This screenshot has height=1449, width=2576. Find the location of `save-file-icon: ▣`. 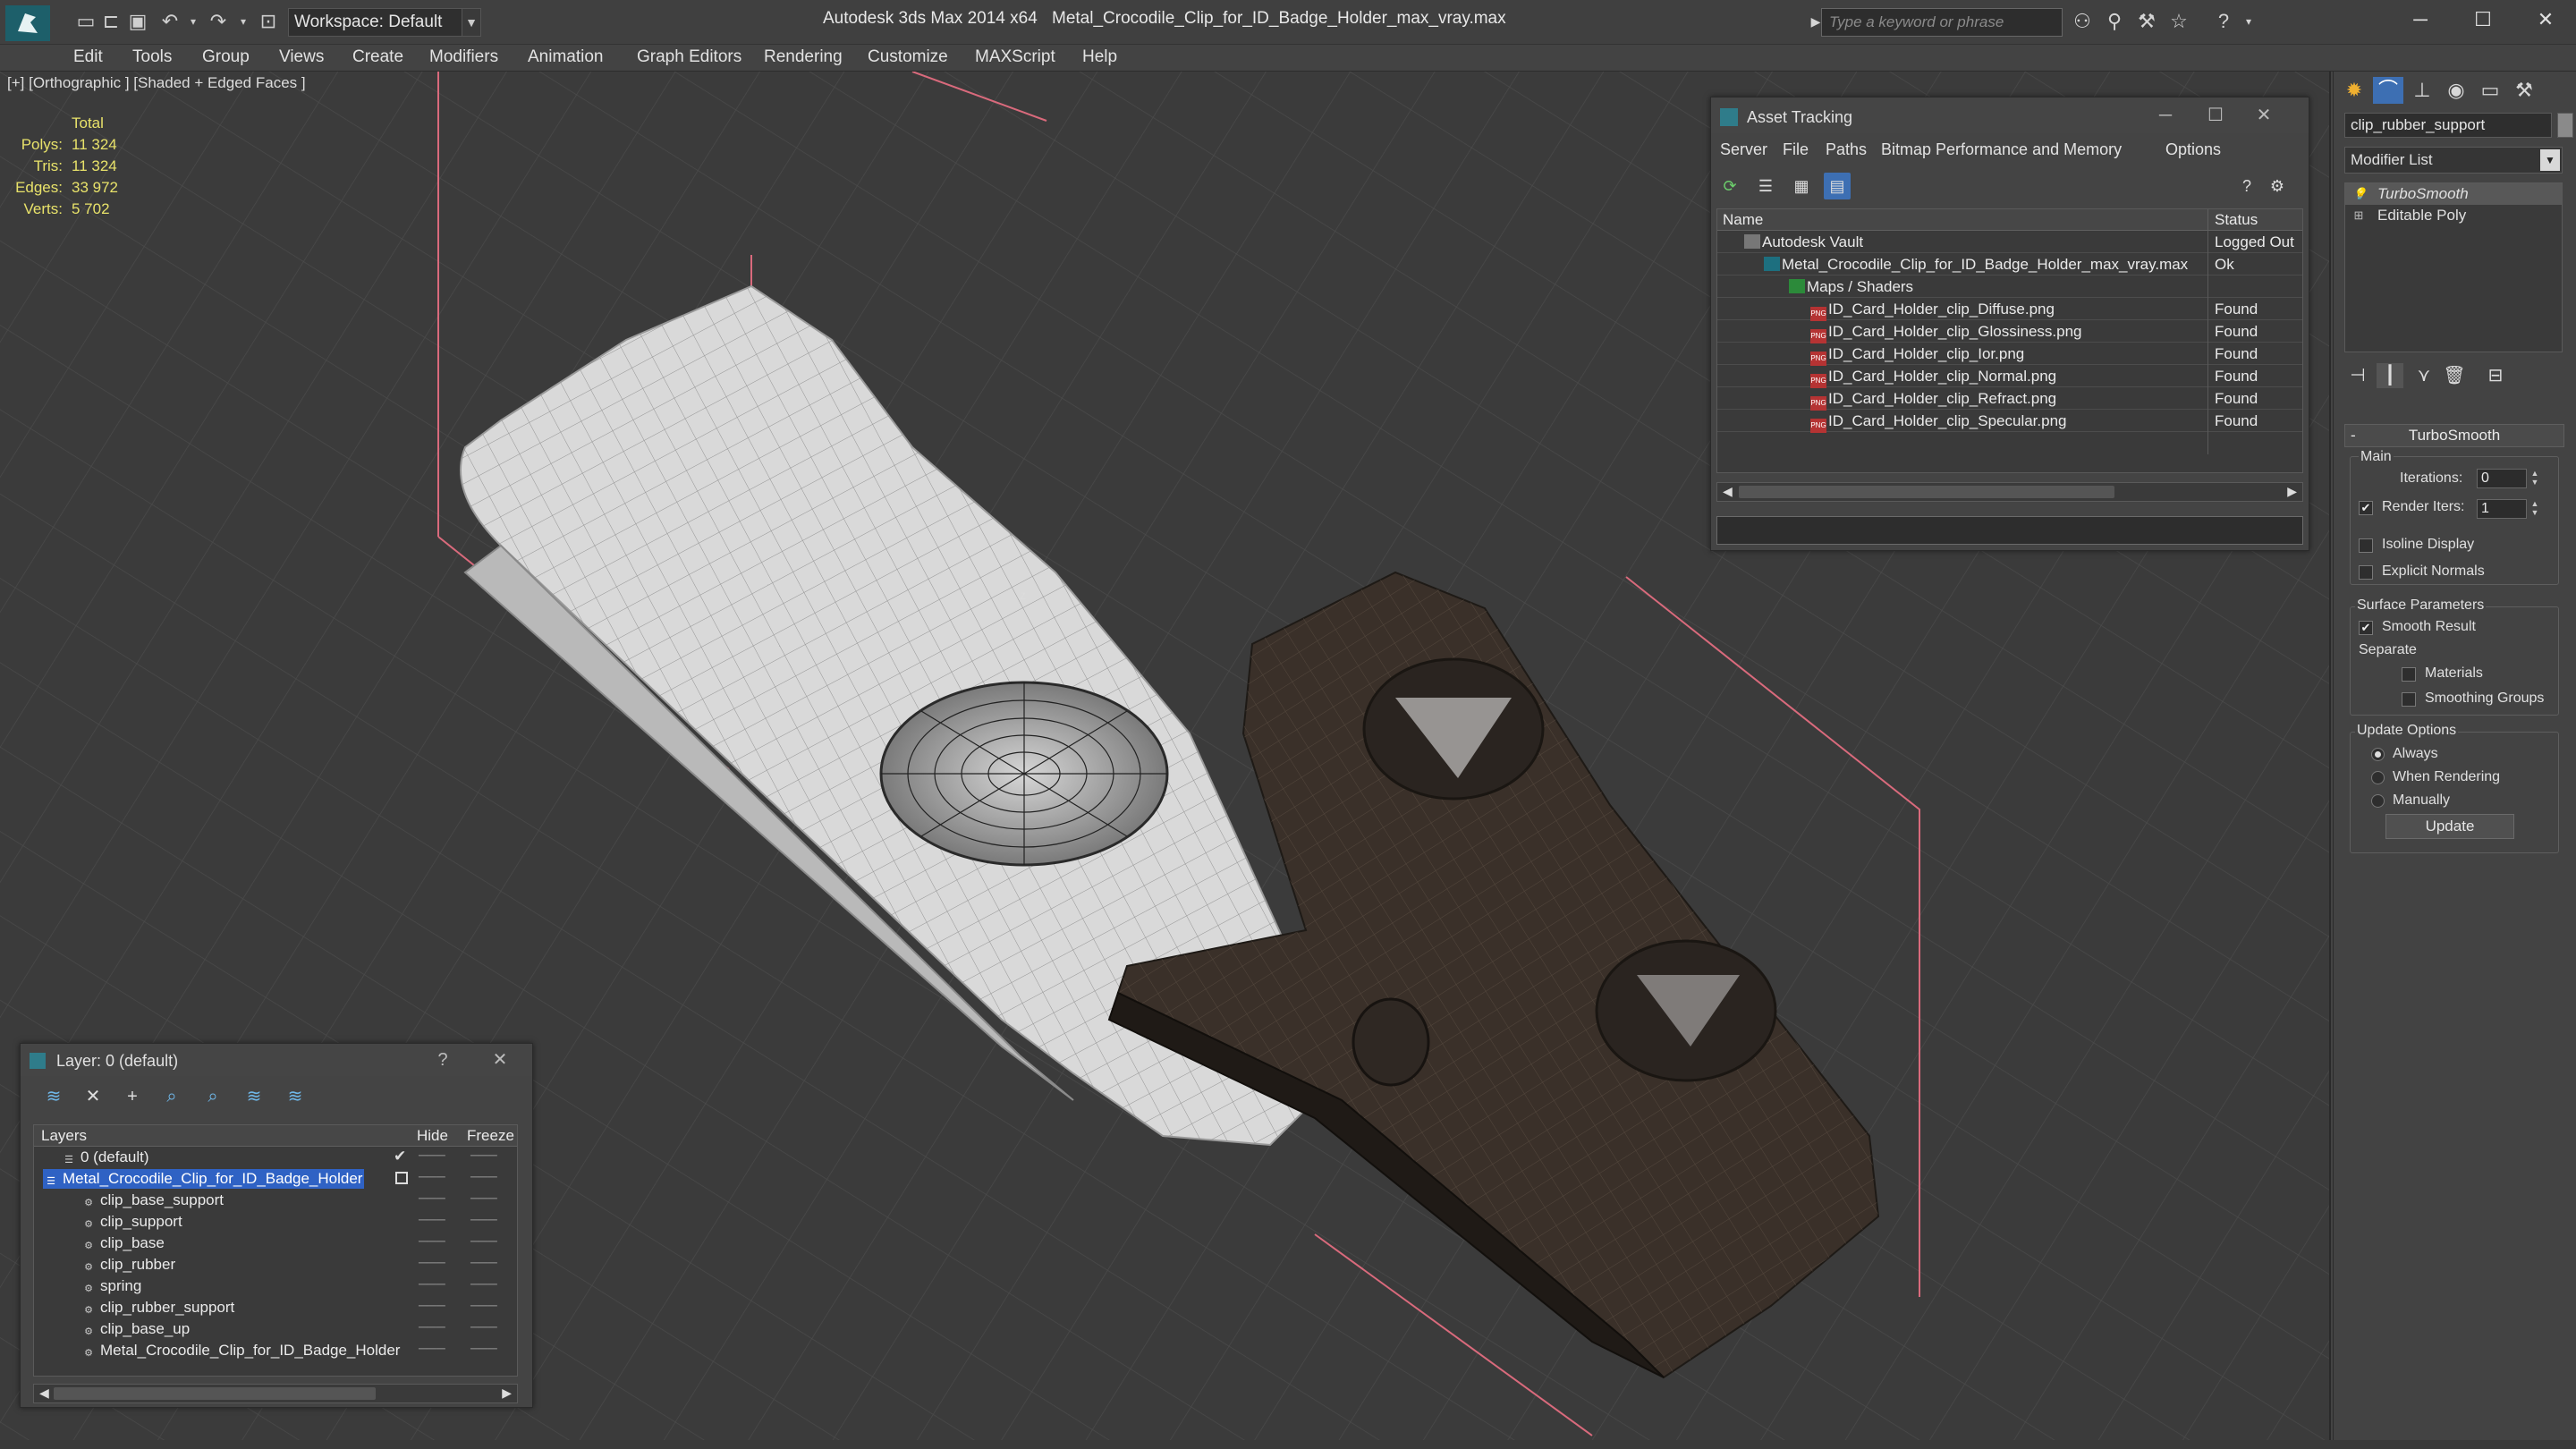

save-file-icon: ▣ is located at coordinates (137, 21).